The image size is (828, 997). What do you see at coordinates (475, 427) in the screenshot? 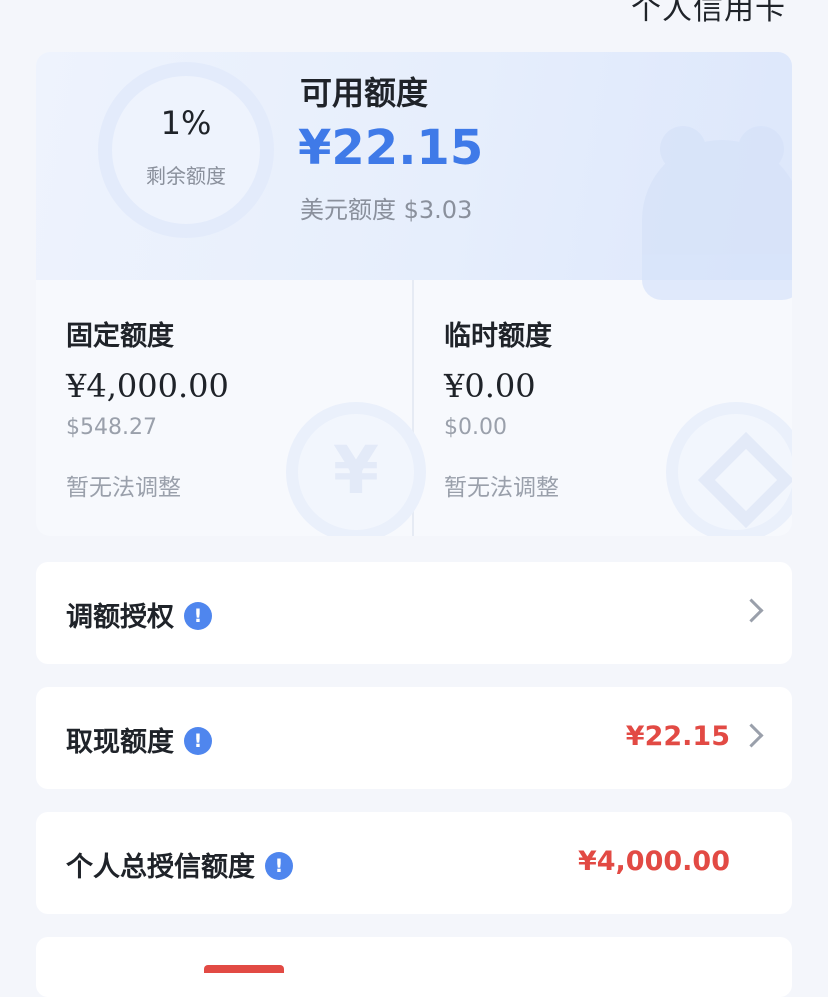
I see `temporary-quota-usd: $0.00` at bounding box center [475, 427].